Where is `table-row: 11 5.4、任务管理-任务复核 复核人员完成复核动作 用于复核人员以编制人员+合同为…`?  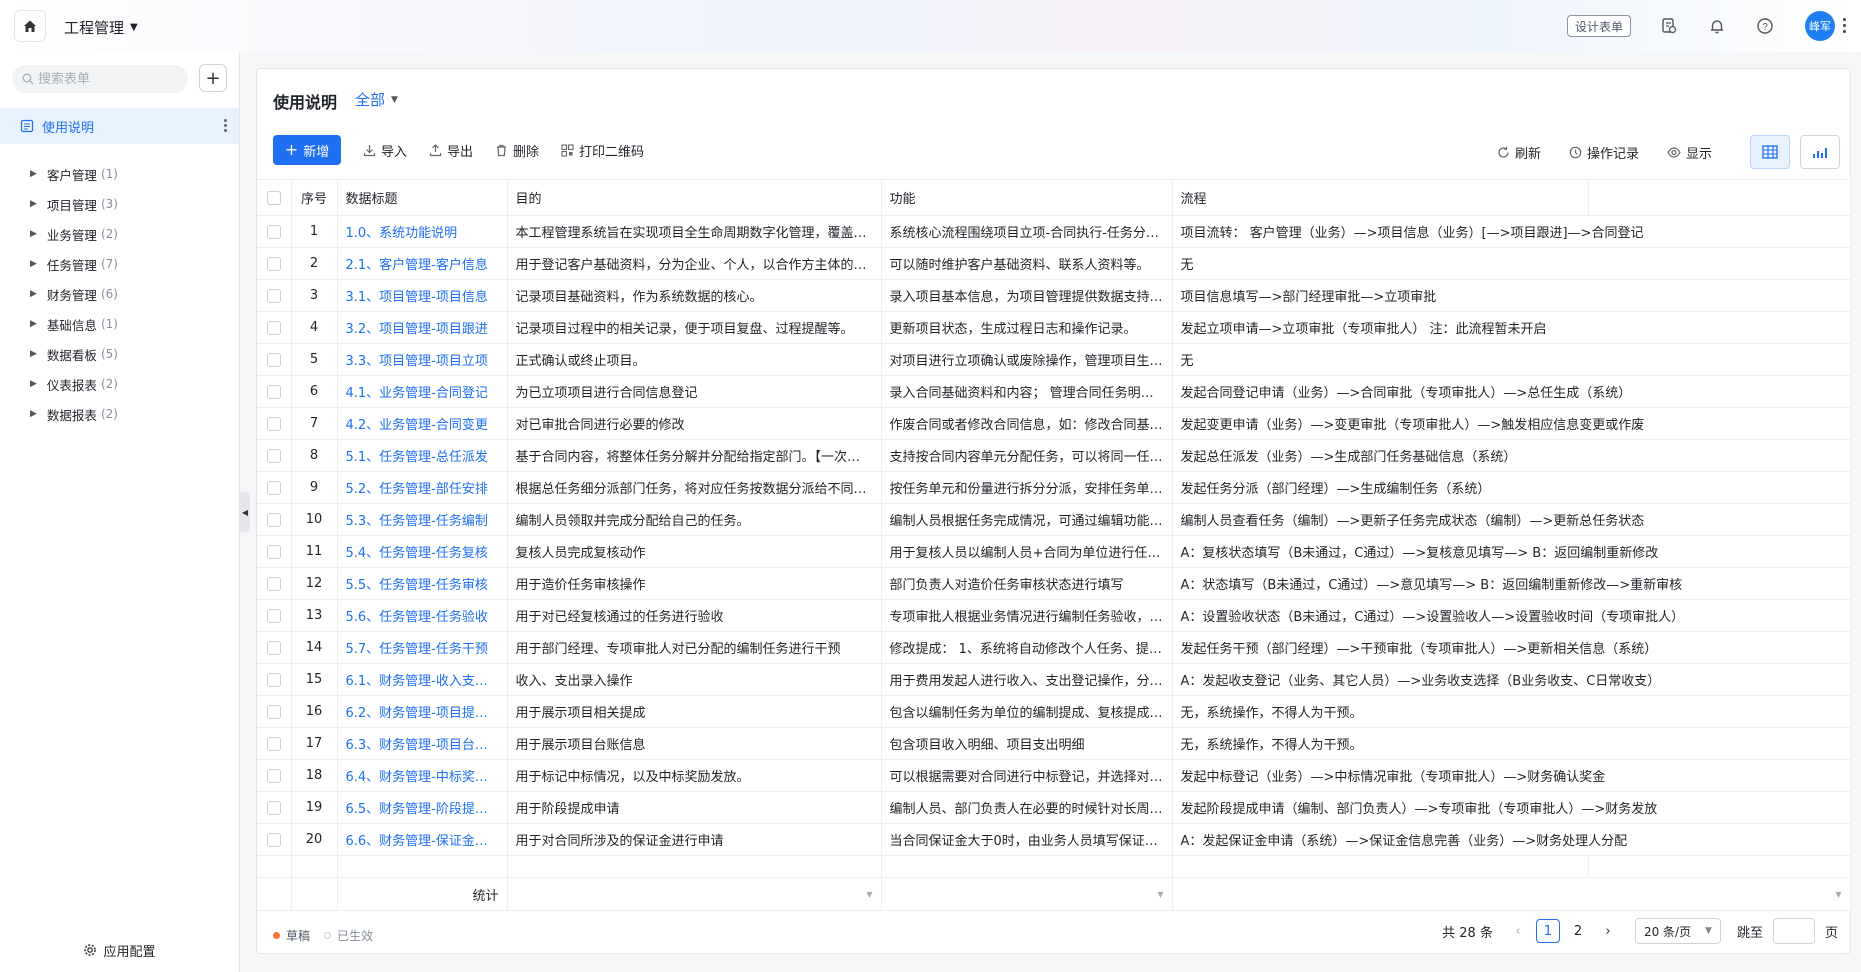
table-row: 11 5.4、任务管理-任务复核 复核人员完成复核动作 用于复核人员以编制人员+合同为… is located at coordinates (1054, 551).